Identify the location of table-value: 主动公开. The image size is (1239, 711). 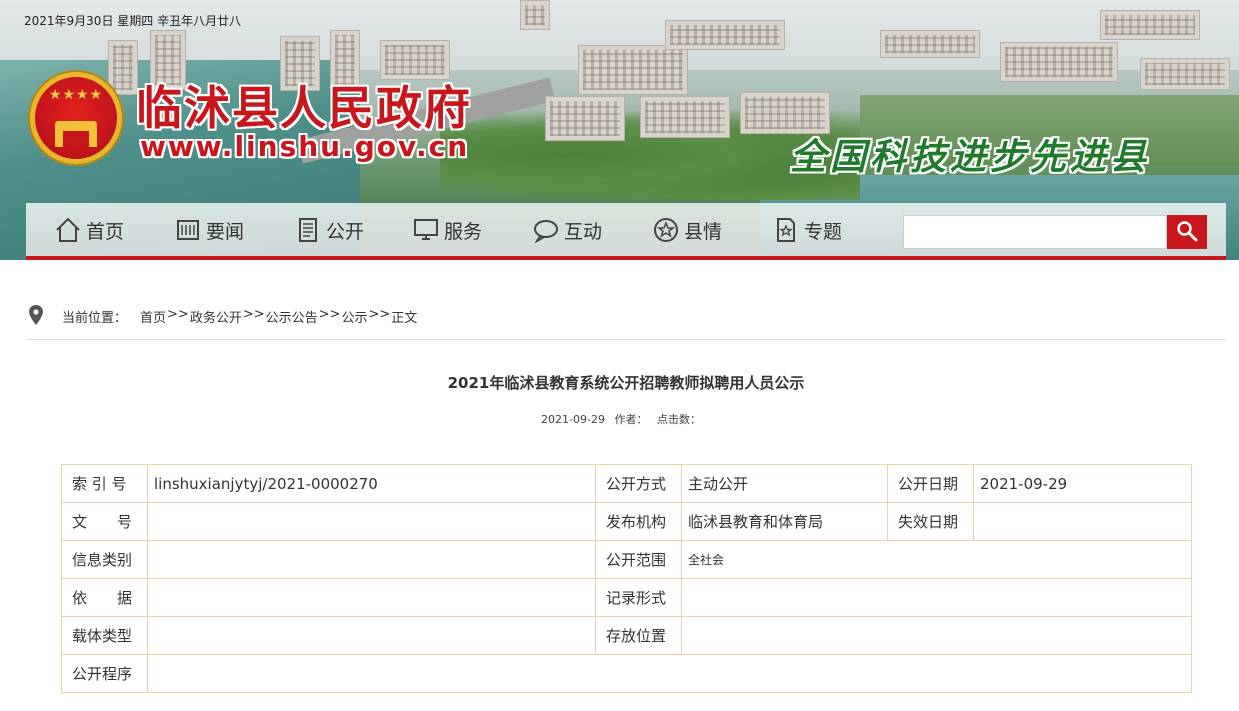
(784, 483).